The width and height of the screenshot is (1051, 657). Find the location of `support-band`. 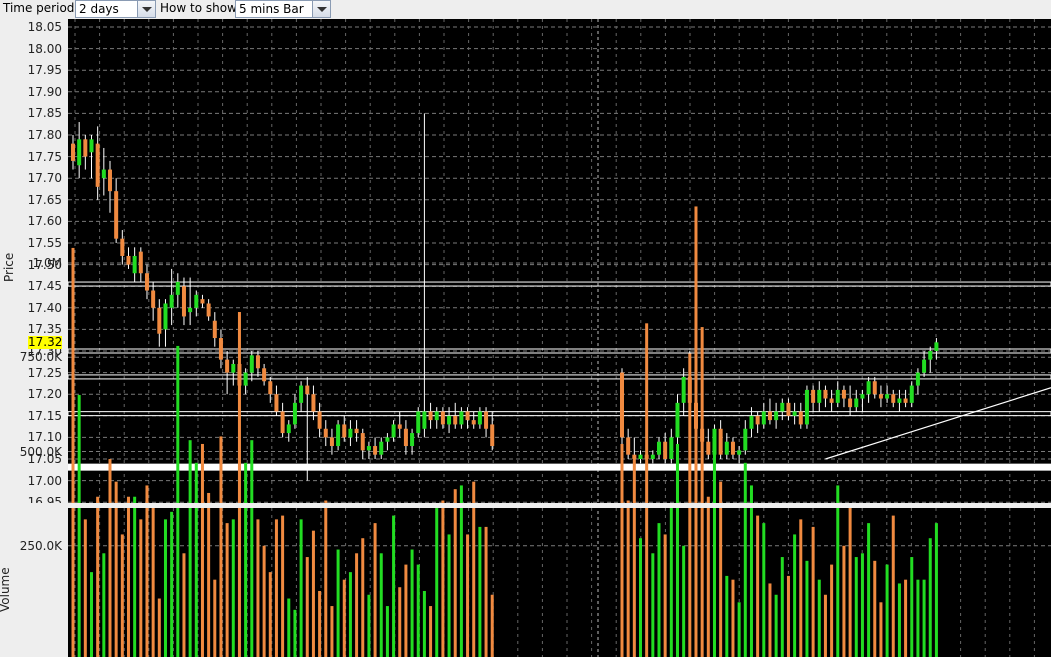

support-band is located at coordinates (559, 467).